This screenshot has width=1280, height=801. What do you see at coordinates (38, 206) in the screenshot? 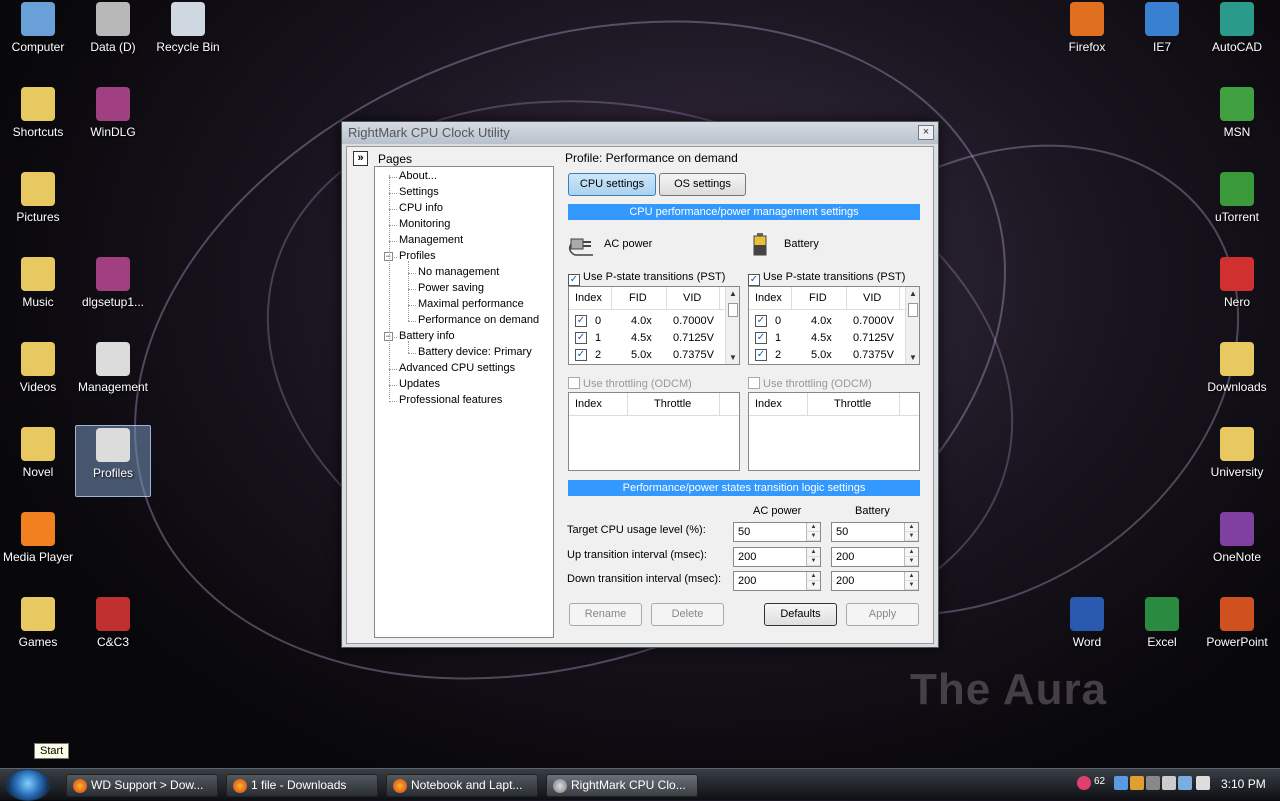
I see `desktop-icon-pictures: Pictures` at bounding box center [38, 206].